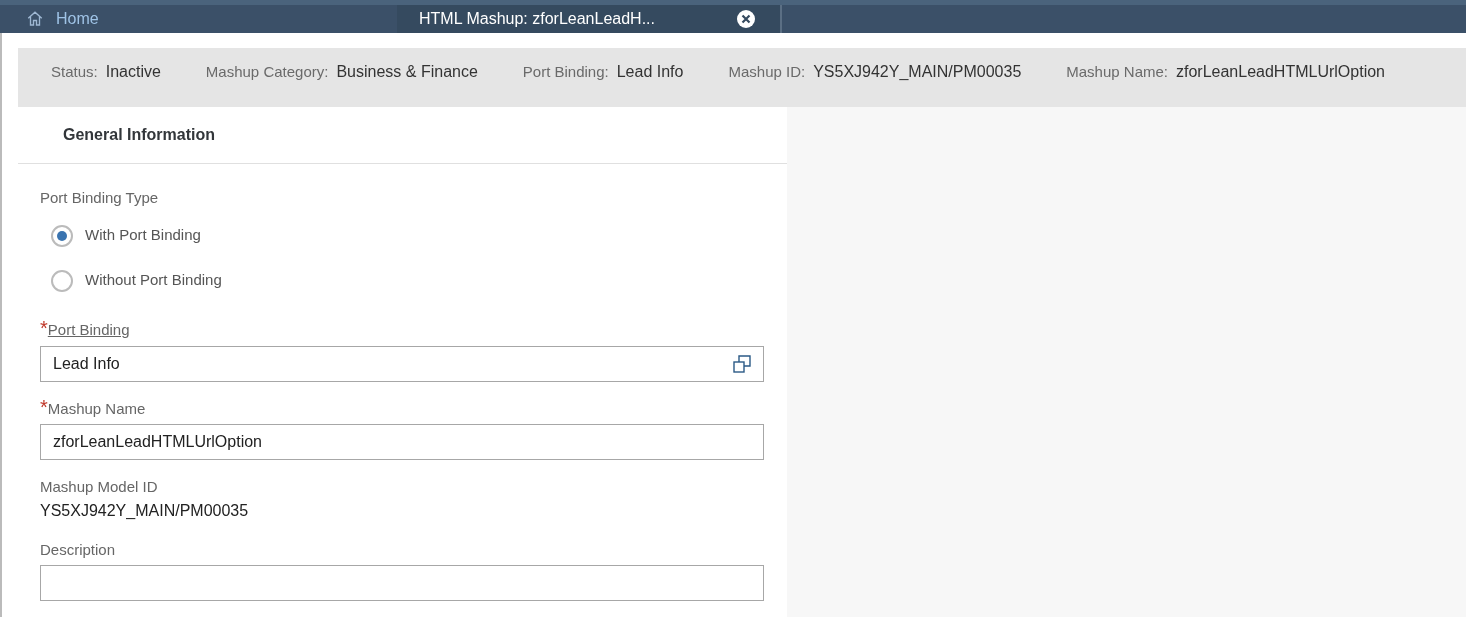  Describe the element at coordinates (407, 71) in the screenshot. I see `header-value: Business & Finance` at that location.